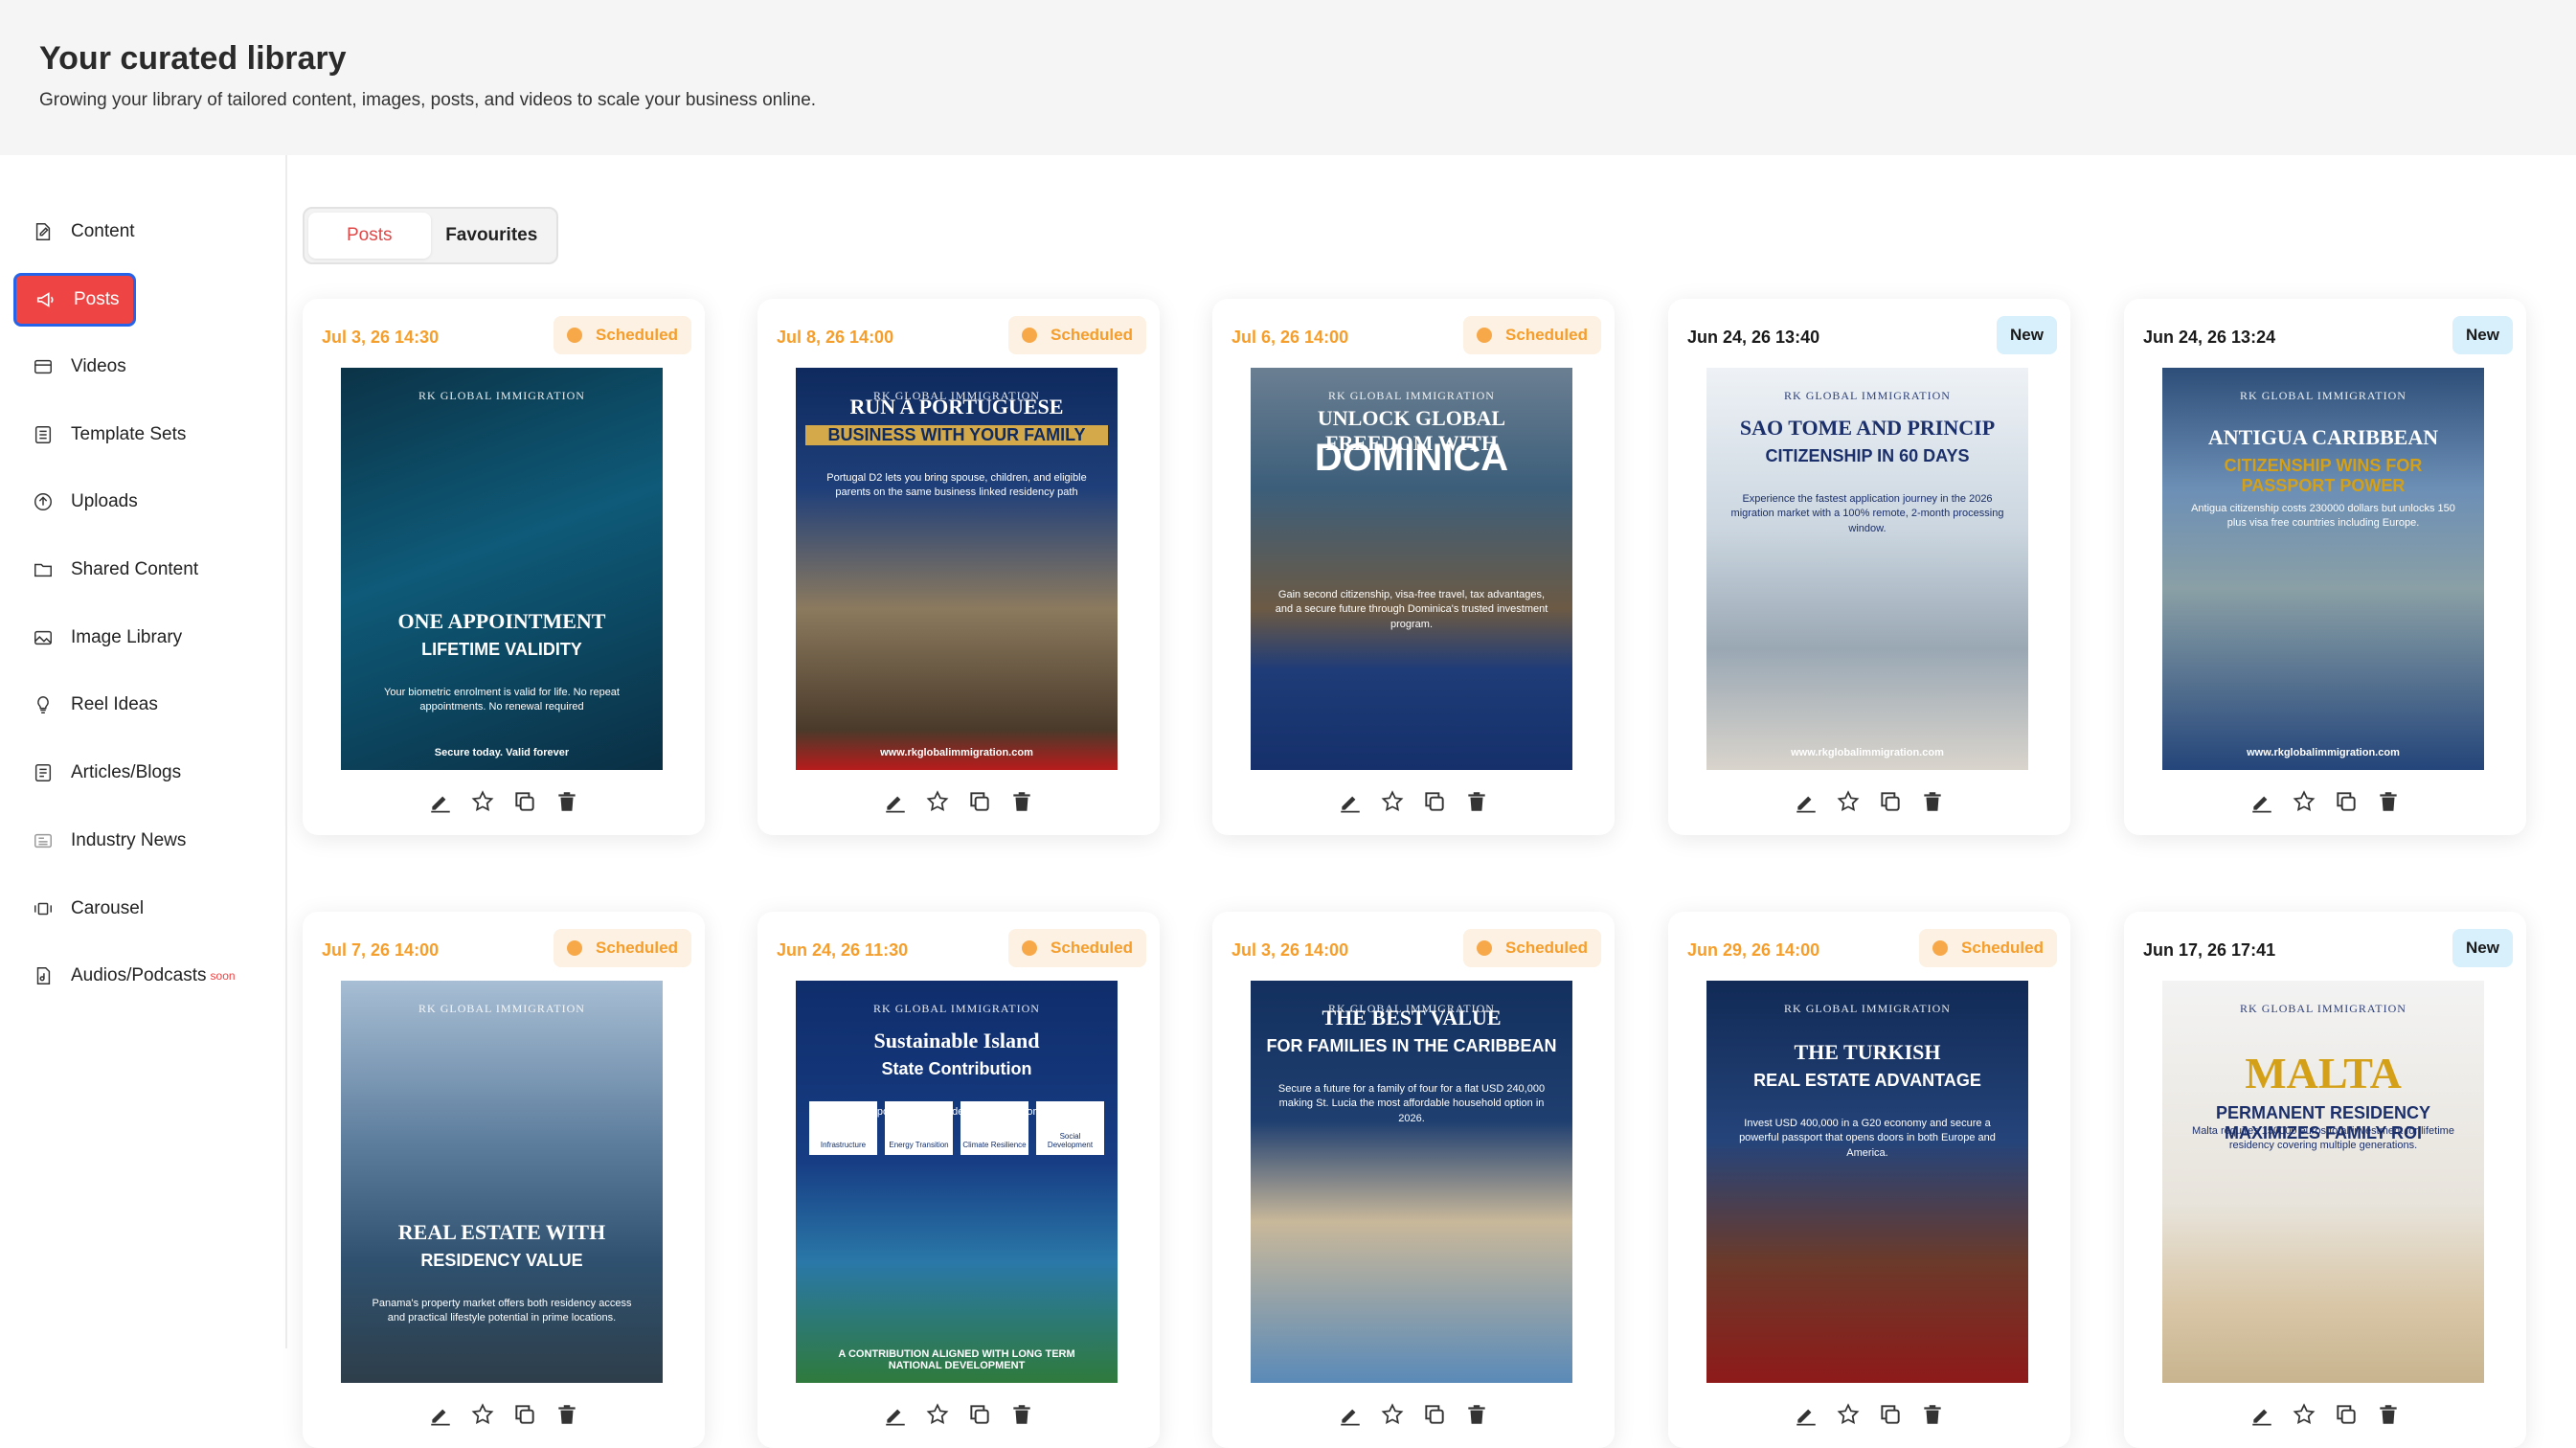  What do you see at coordinates (1290, 950) in the screenshot?
I see `post-date: Jul 3, 26 14:00` at bounding box center [1290, 950].